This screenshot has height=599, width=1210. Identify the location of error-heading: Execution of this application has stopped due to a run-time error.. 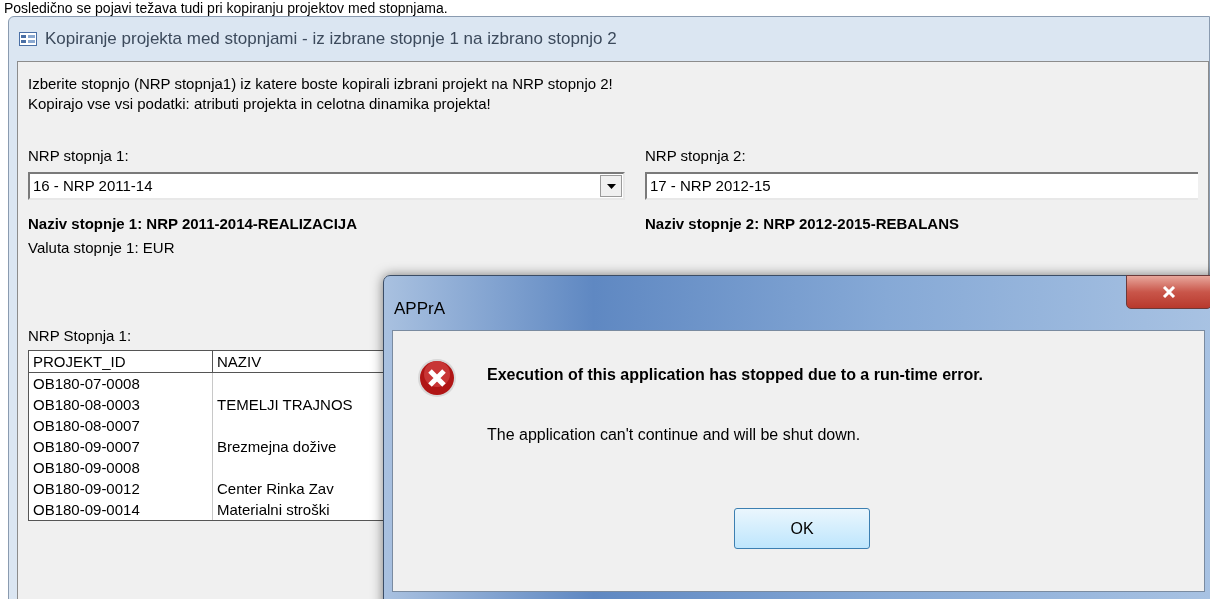
(735, 375).